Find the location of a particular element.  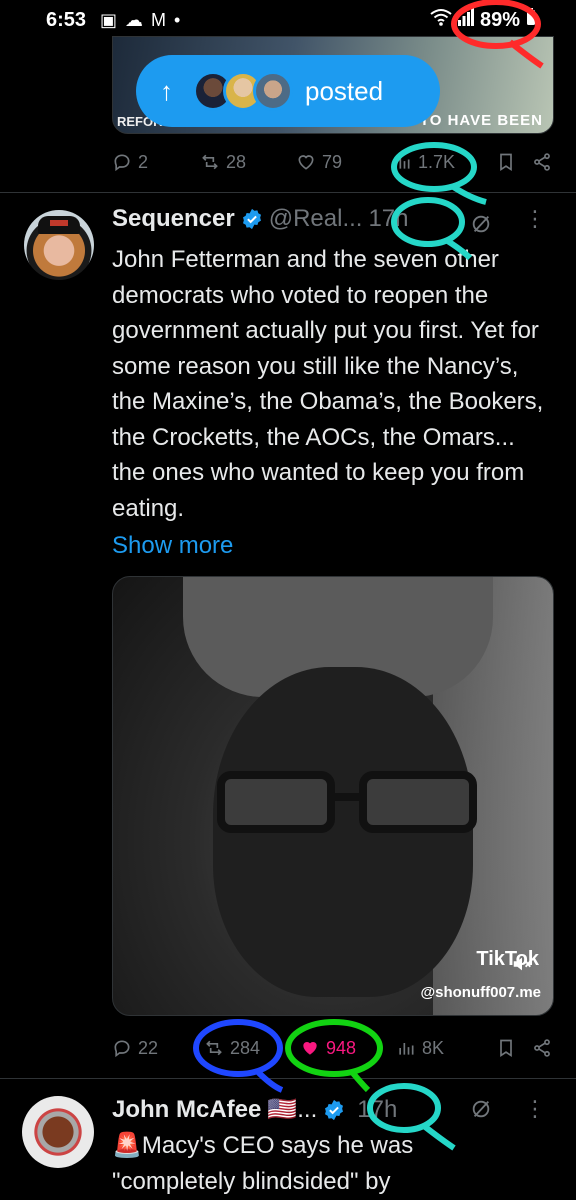

views-count: 8K is located at coordinates (433, 1047).